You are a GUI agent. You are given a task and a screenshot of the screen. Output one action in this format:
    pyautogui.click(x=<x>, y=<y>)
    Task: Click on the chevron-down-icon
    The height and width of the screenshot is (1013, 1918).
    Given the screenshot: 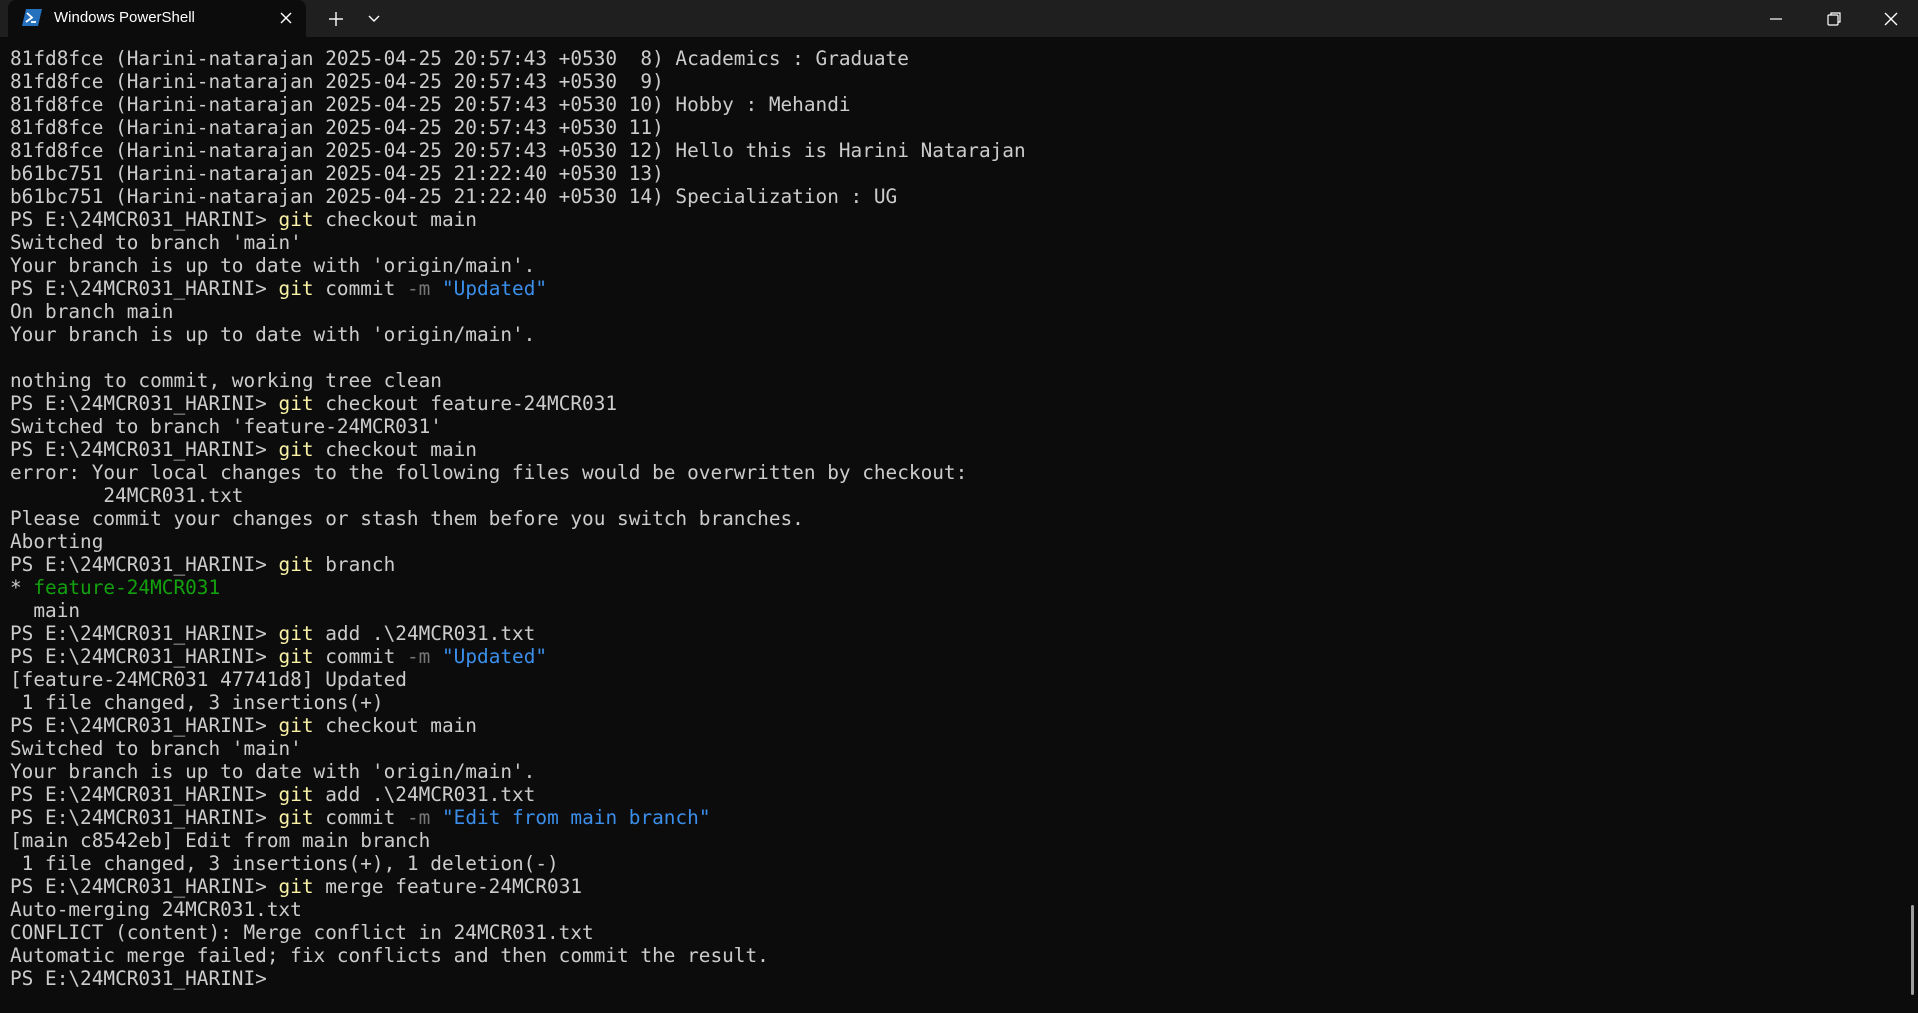 What is the action you would take?
    pyautogui.click(x=374, y=18)
    